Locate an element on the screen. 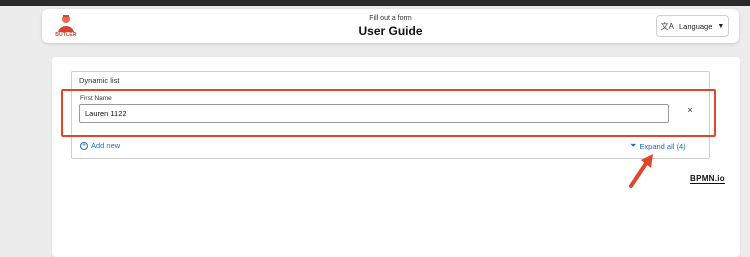 The height and width of the screenshot is (257, 750). chevron-down-icon: ▼ is located at coordinates (721, 26).